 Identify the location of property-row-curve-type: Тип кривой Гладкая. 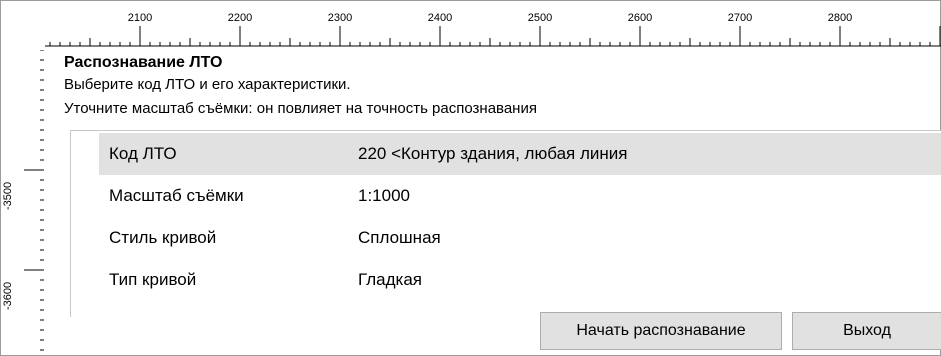
(520, 280).